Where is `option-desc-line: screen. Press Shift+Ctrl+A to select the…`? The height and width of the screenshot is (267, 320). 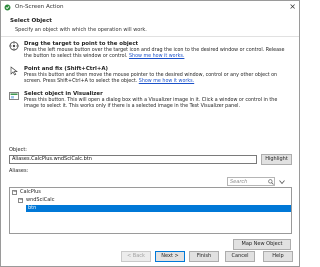 option-desc-line: screen. Press Shift+Ctrl+A to select the… is located at coordinates (81, 81).